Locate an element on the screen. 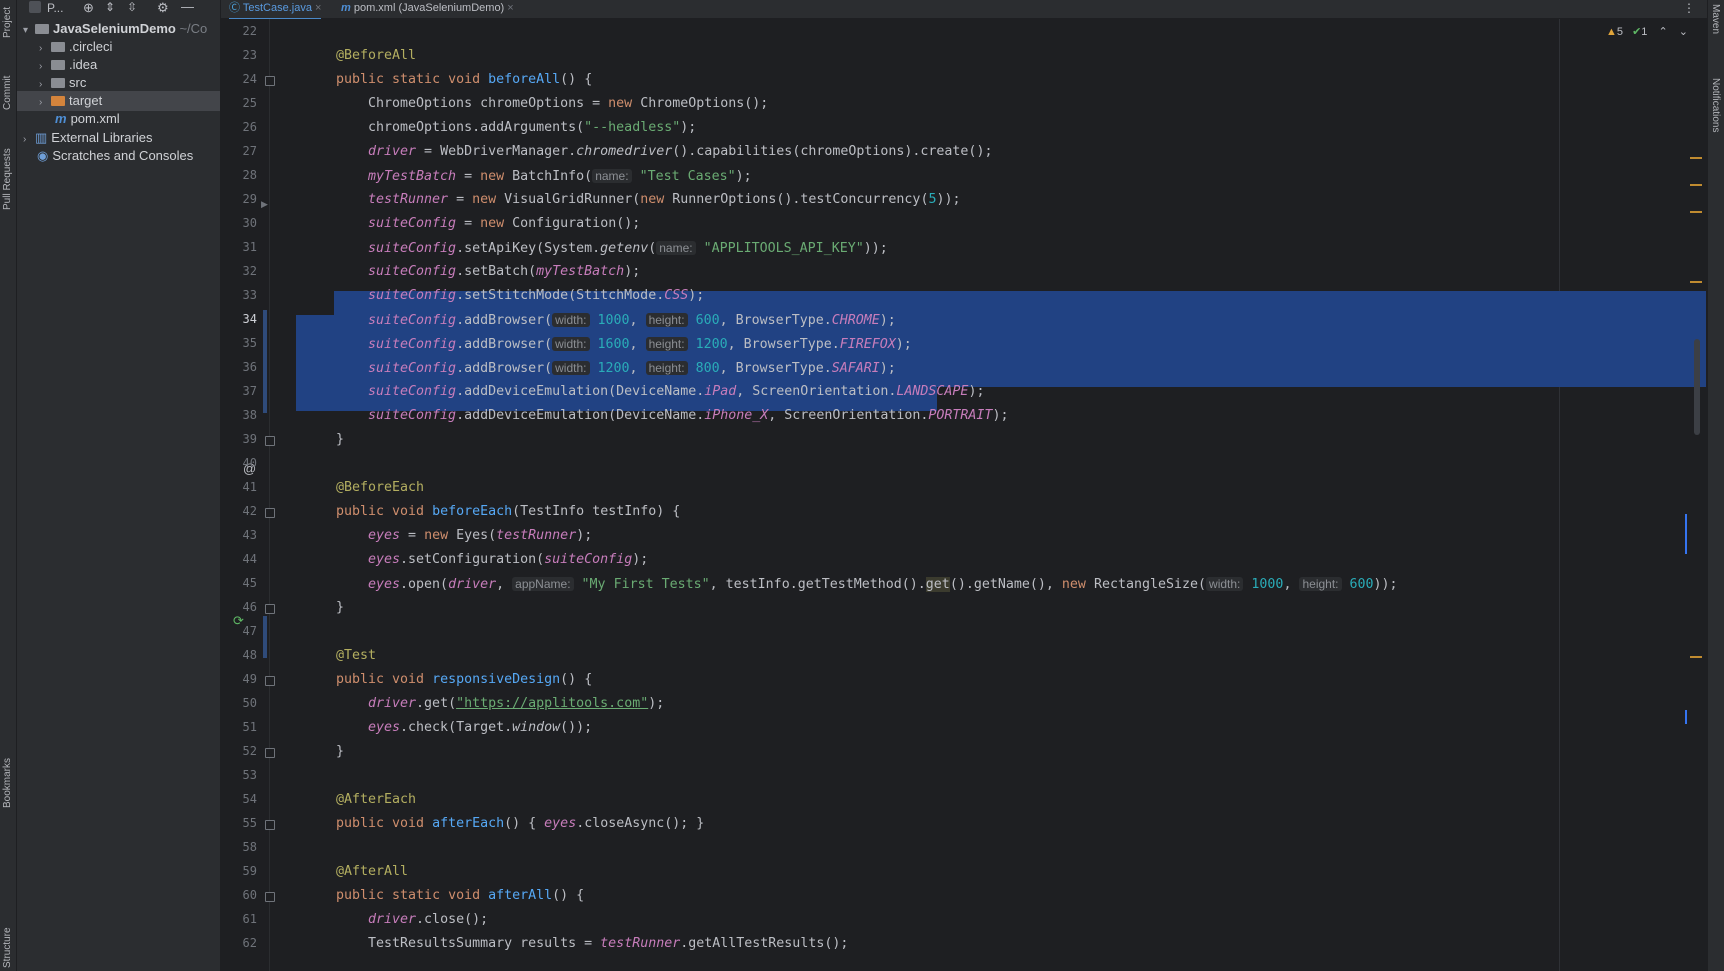  line-number: 38 is located at coordinates (239, 415).